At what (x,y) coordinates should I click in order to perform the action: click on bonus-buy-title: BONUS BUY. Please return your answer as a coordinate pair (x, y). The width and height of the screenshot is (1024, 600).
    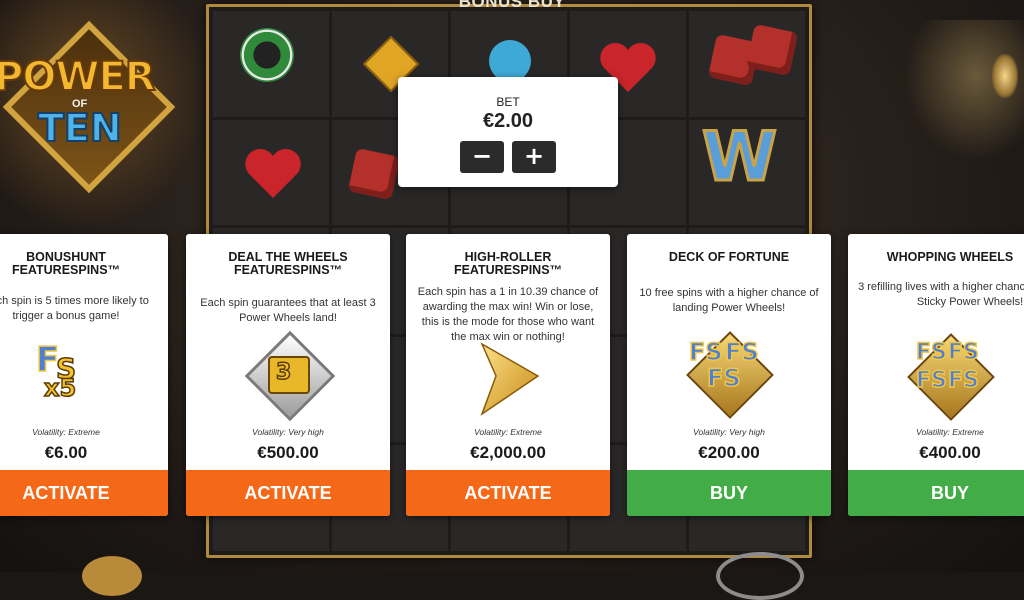
    Looking at the image, I should click on (512, 5).